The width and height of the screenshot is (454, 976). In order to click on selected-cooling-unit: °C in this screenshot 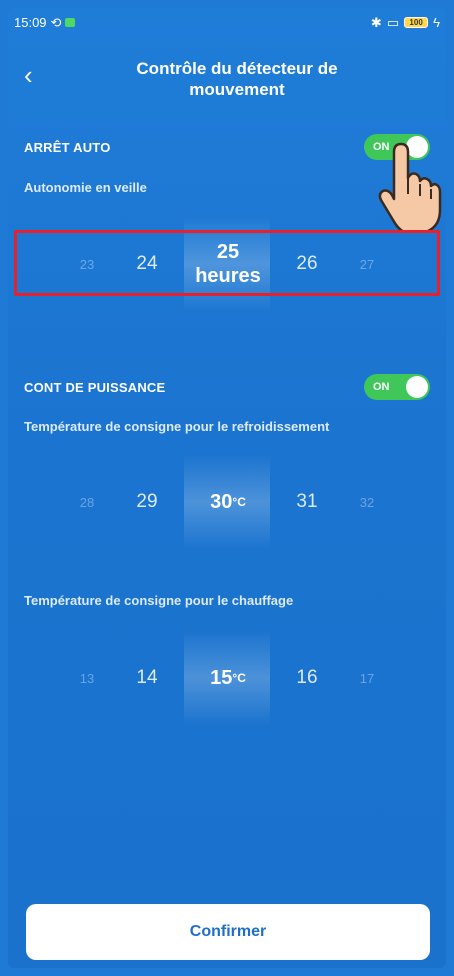, I will do `click(239, 502)`.